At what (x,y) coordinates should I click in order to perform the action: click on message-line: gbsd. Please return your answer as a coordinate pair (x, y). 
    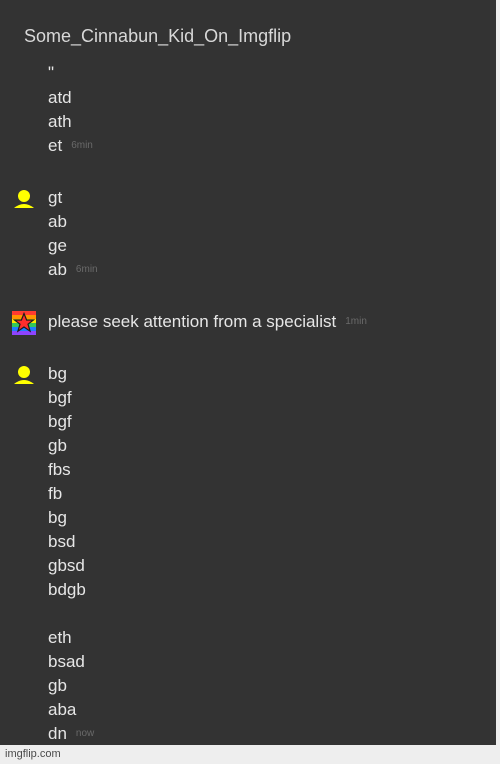
    Looking at the image, I should click on (66, 565).